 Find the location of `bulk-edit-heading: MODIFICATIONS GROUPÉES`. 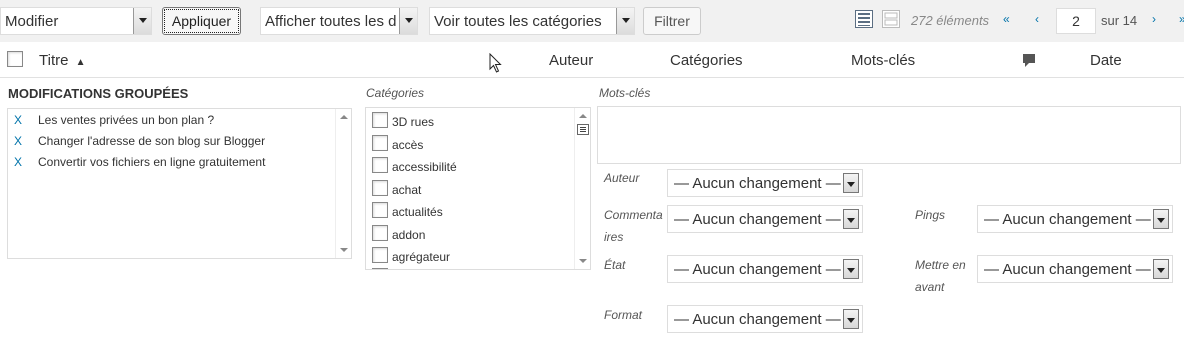

bulk-edit-heading: MODIFICATIONS GROUPÉES is located at coordinates (98, 93).